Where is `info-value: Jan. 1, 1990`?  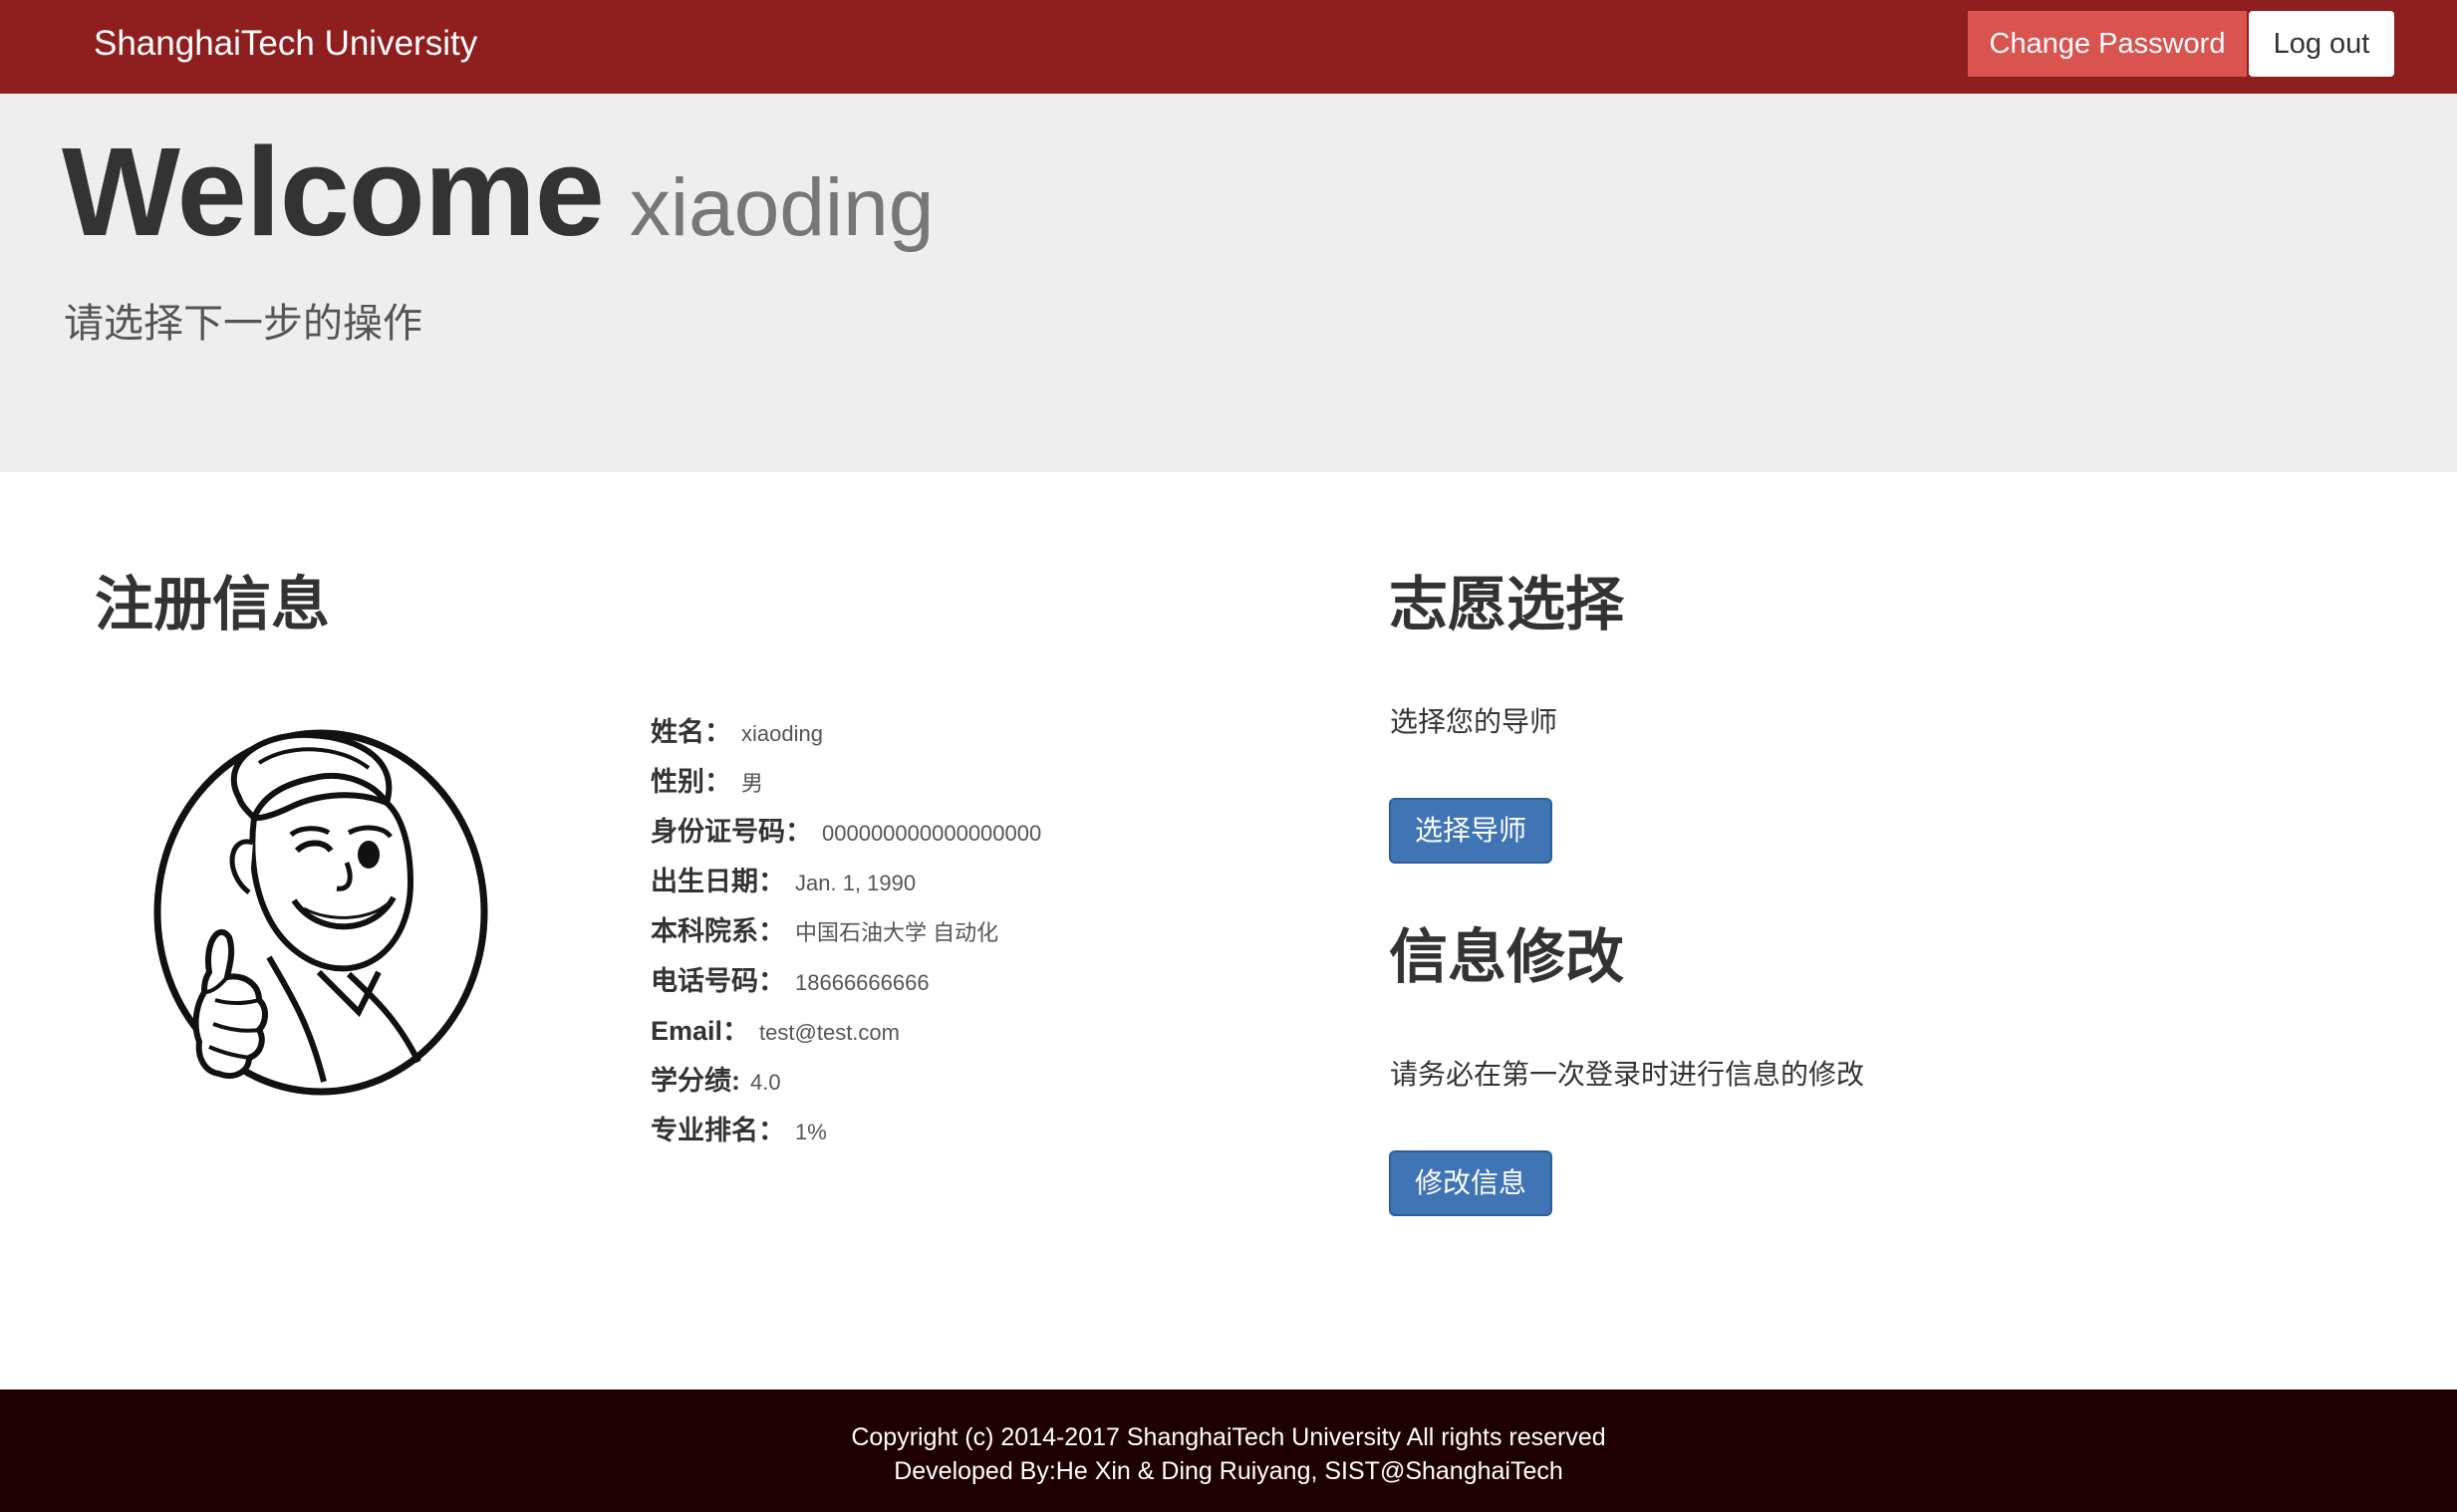
info-value: Jan. 1, 1990 is located at coordinates (856, 883).